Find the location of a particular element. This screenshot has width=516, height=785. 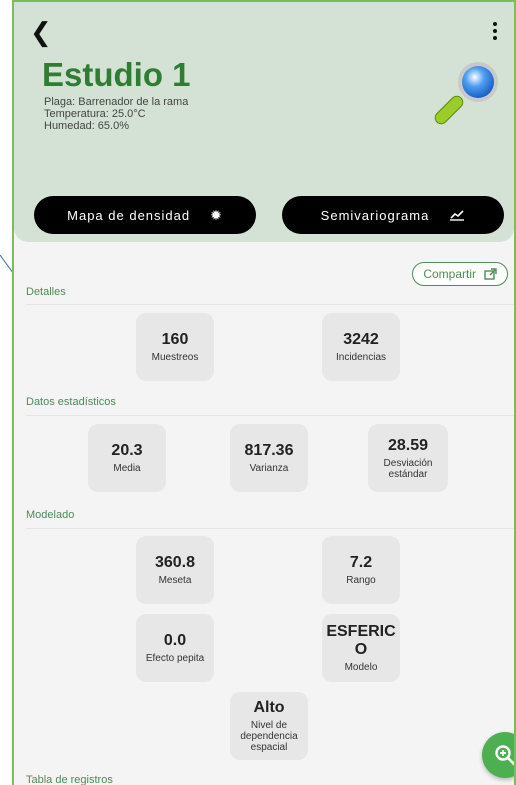

temperature-text: Temperatura: 25.0°C is located at coordinates (95, 114).